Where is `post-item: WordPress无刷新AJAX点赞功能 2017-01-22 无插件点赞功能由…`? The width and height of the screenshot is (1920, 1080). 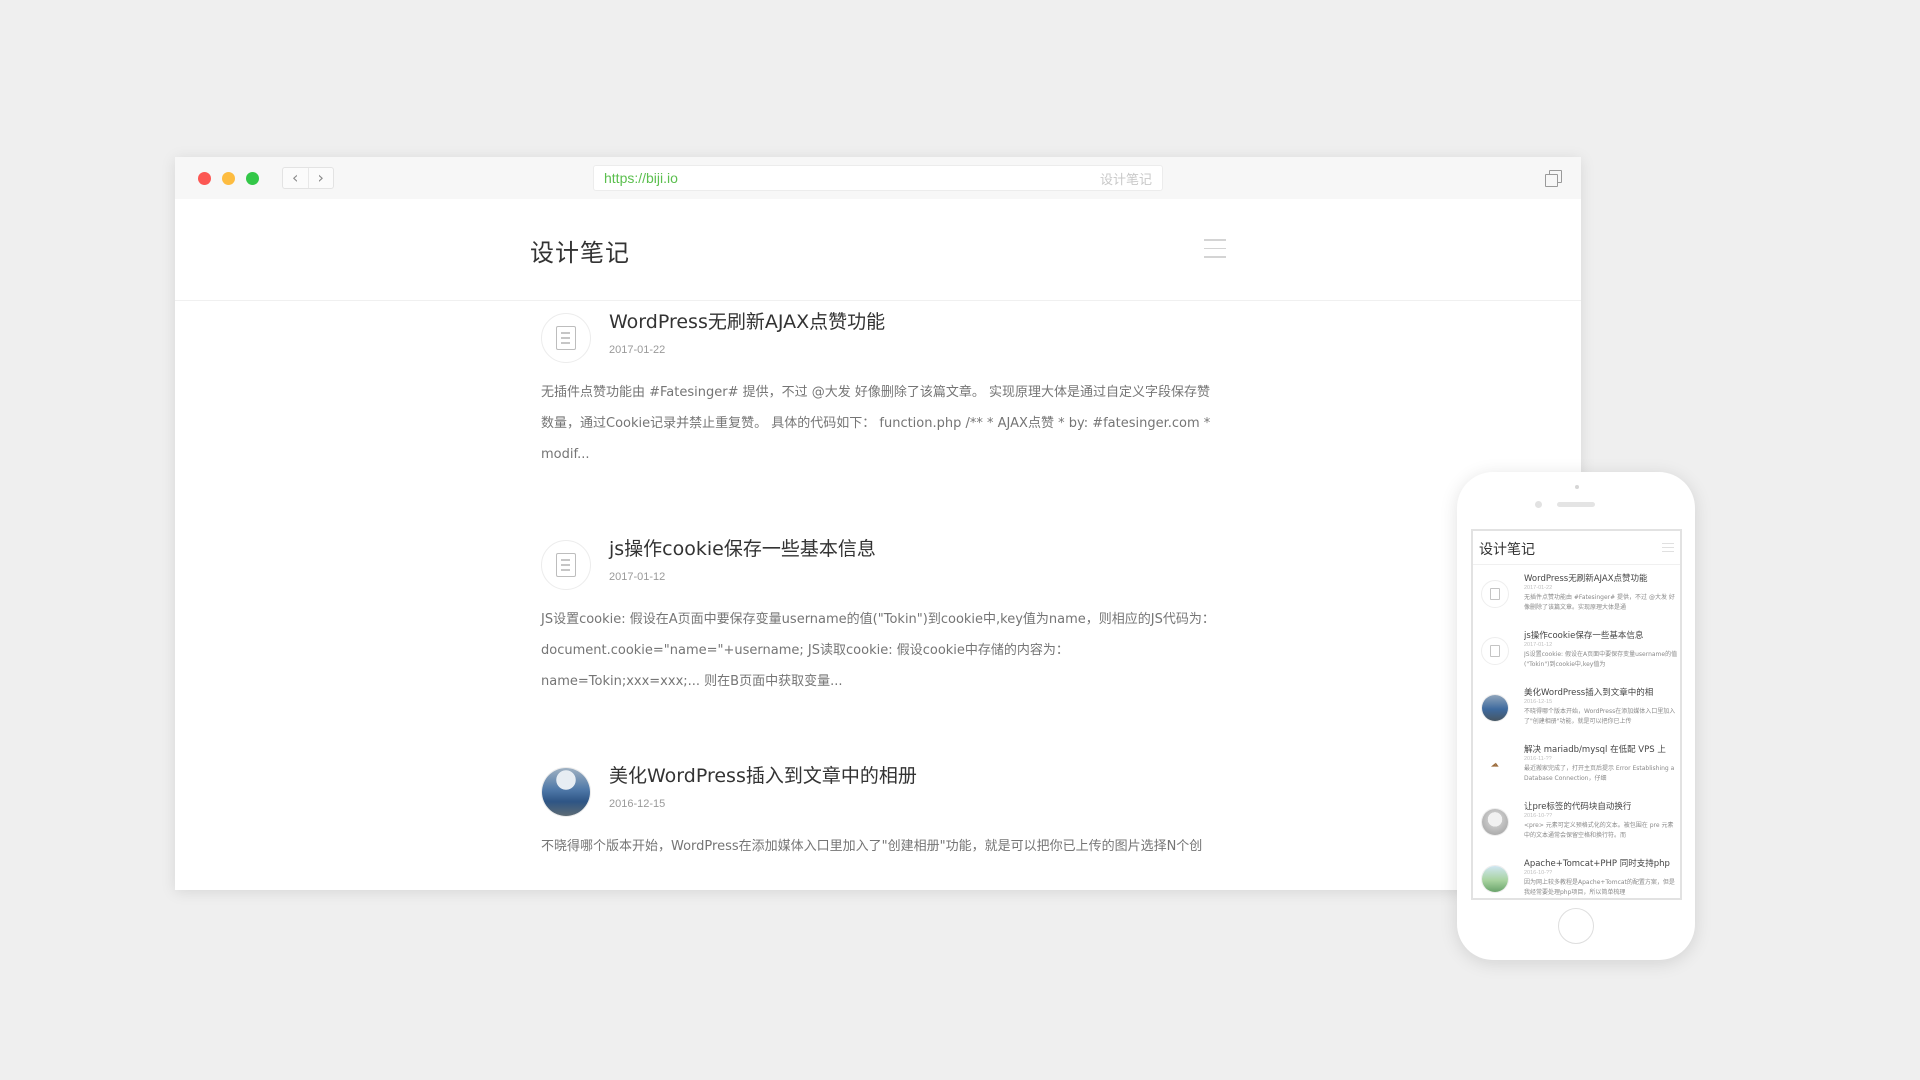
post-item: WordPress无刷新AJAX点赞功能 2017-01-22 无插件点赞功能由… is located at coordinates (881, 420).